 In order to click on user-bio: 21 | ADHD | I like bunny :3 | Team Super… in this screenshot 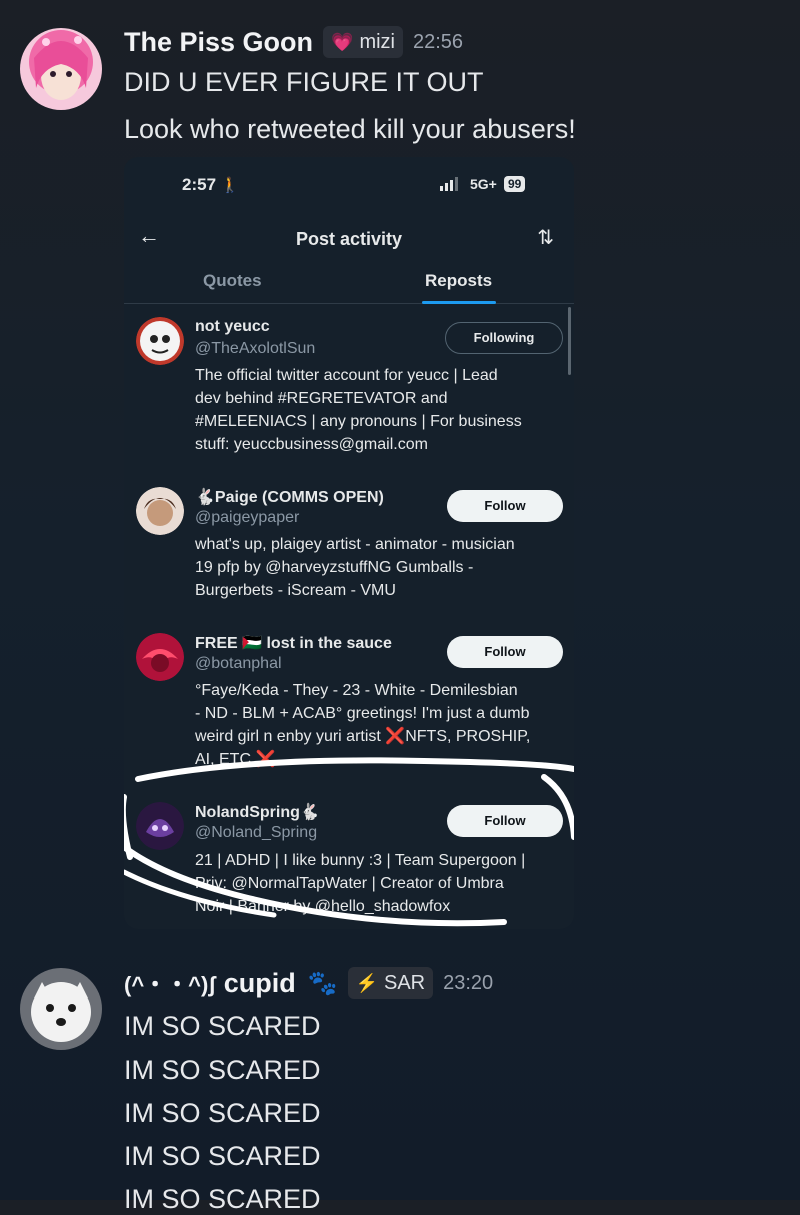, I will do `click(360, 883)`.